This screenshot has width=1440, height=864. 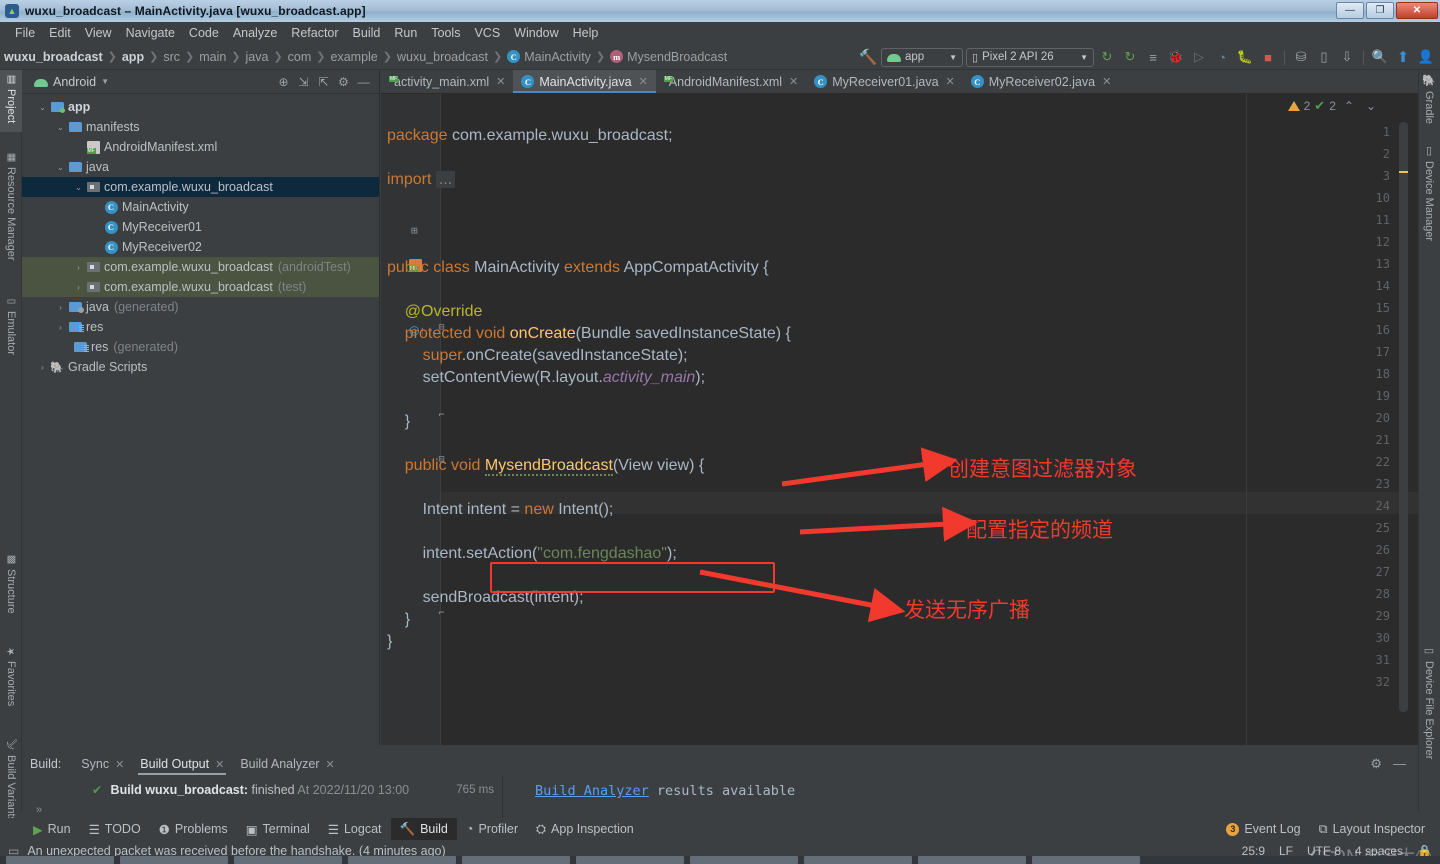 I want to click on stop-icon: ■, so click(x=1268, y=57).